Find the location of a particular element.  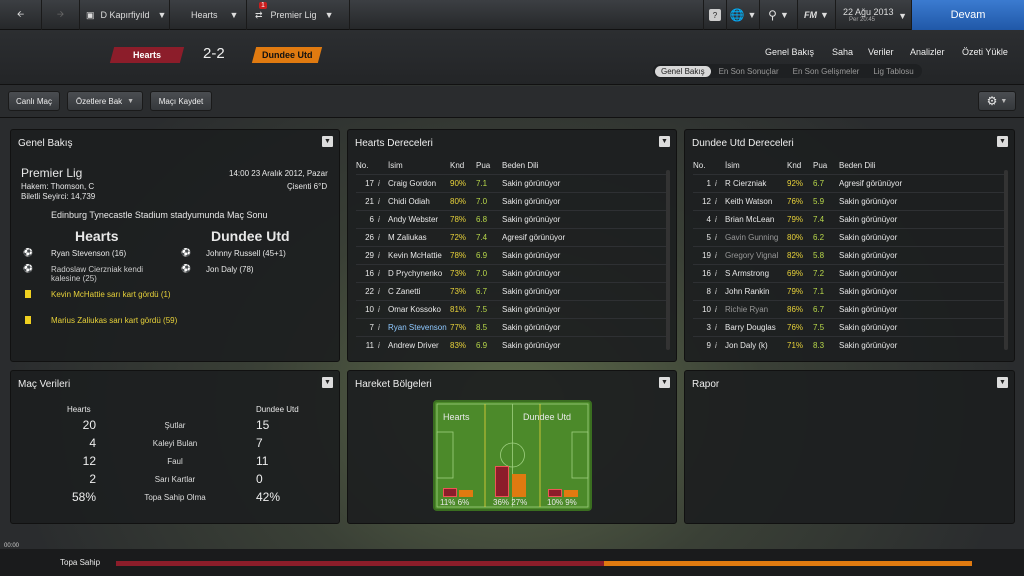

table-row: 16 i S Armstrong 69% 7.2 Sakin görünüyor is located at coordinates (850, 273).